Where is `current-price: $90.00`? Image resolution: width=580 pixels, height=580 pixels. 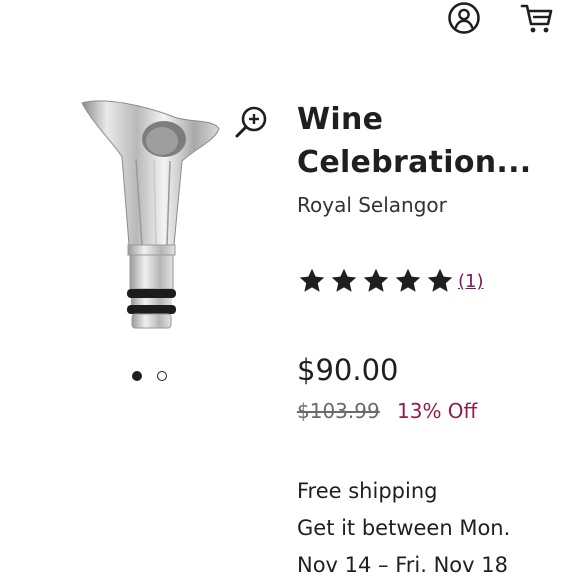 current-price: $90.00 is located at coordinates (348, 370).